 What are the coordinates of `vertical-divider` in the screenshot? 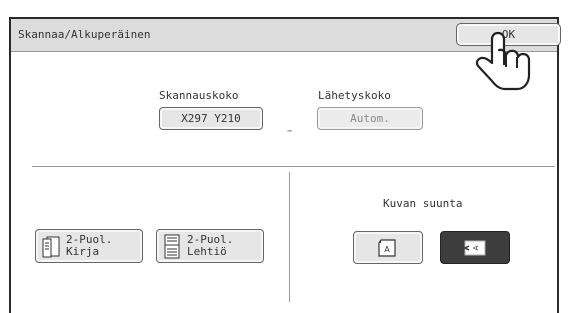 It's located at (289, 237).